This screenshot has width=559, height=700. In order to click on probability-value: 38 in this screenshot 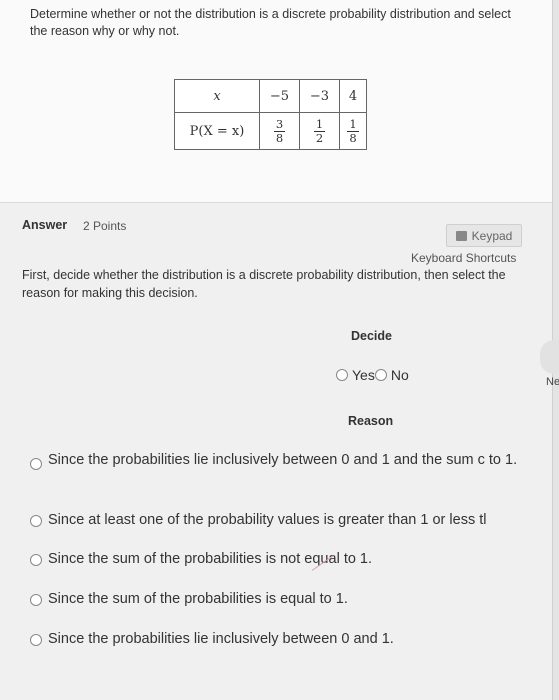, I will do `click(279, 131)`.